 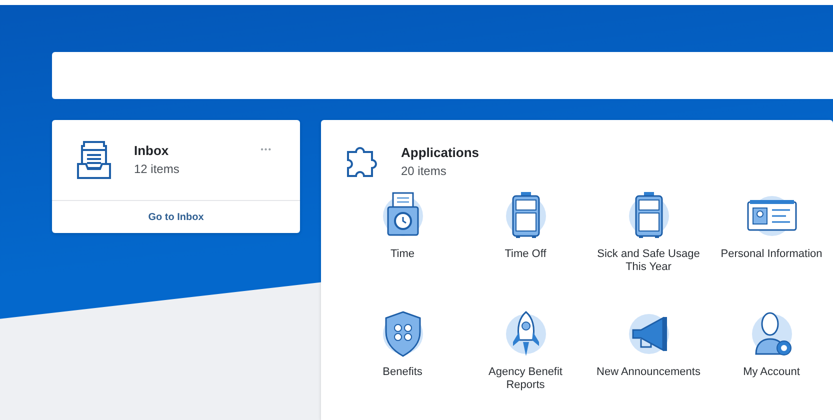 What do you see at coordinates (525, 360) in the screenshot?
I see `app-tile: Agency Benefit Reports` at bounding box center [525, 360].